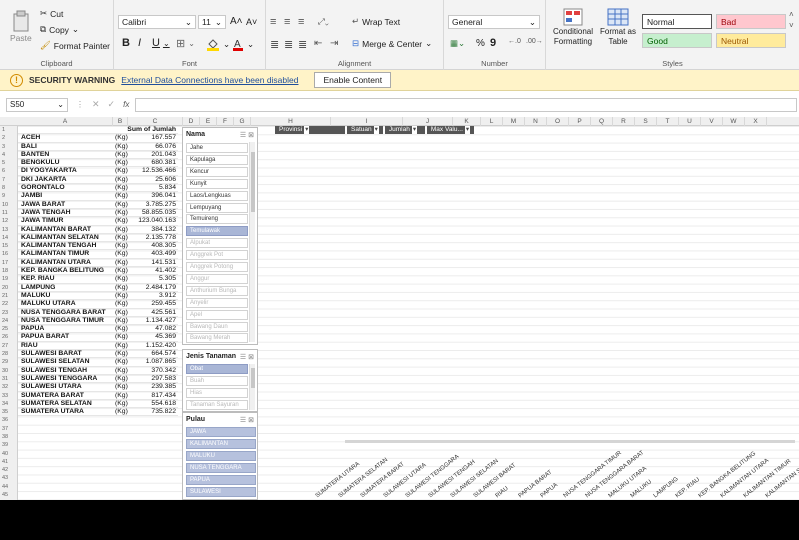 The height and width of the screenshot is (540, 799). What do you see at coordinates (712, 121) in the screenshot?
I see `column-header-v: V` at bounding box center [712, 121].